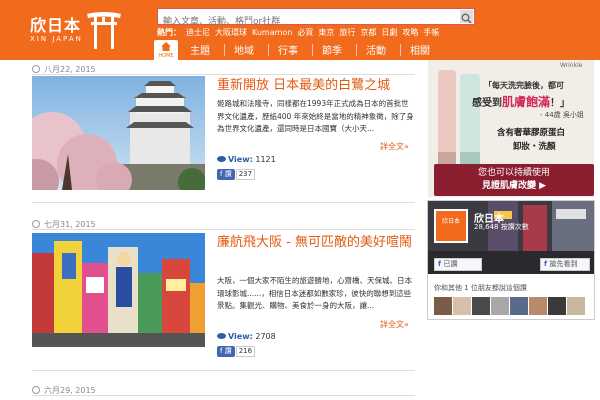 The height and width of the screenshot is (400, 600). Describe the element at coordinates (534, 147) in the screenshot. I see `ad-feature-2: 卸妝・洗顏` at that location.